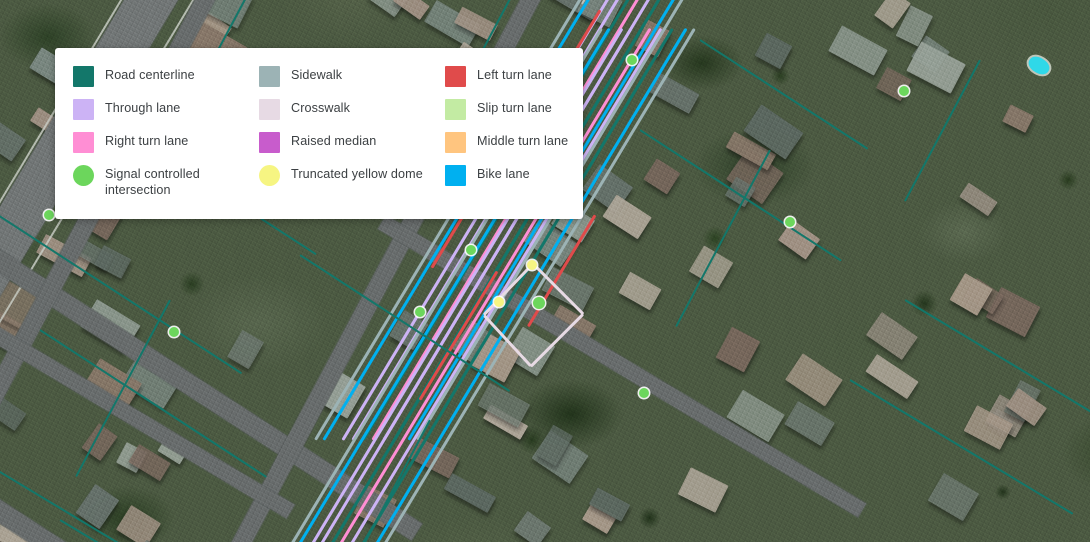  Describe the element at coordinates (143, 108) in the screenshot. I see `legend-label-through-lane: Through lane` at that location.